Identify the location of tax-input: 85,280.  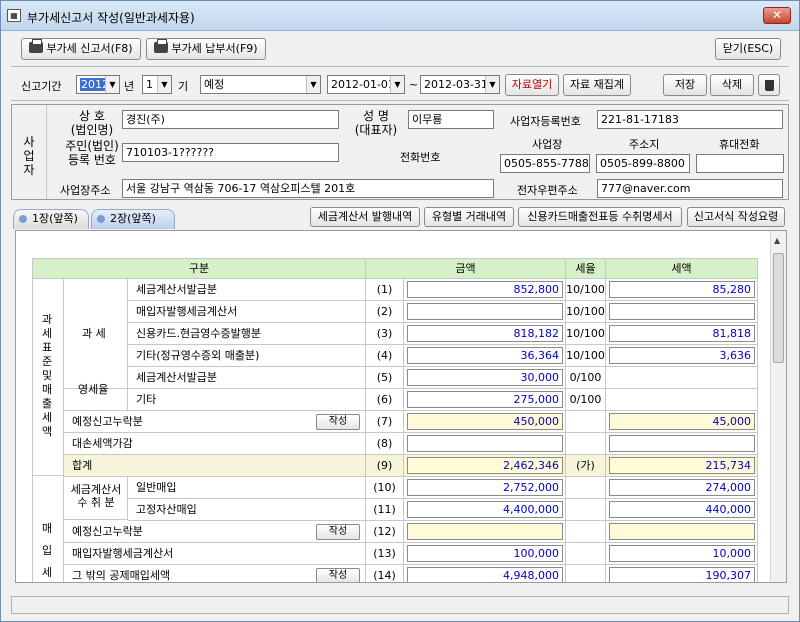
(682, 289).